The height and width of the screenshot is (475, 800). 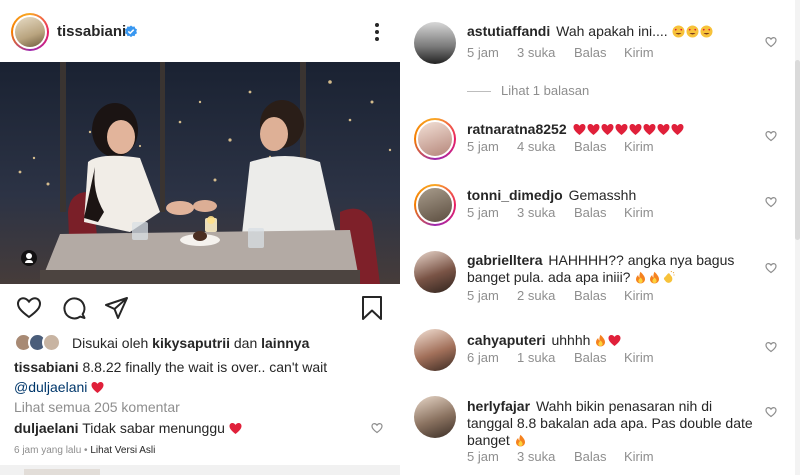 I want to click on liker-username: kikysaputrii, so click(x=191, y=343).